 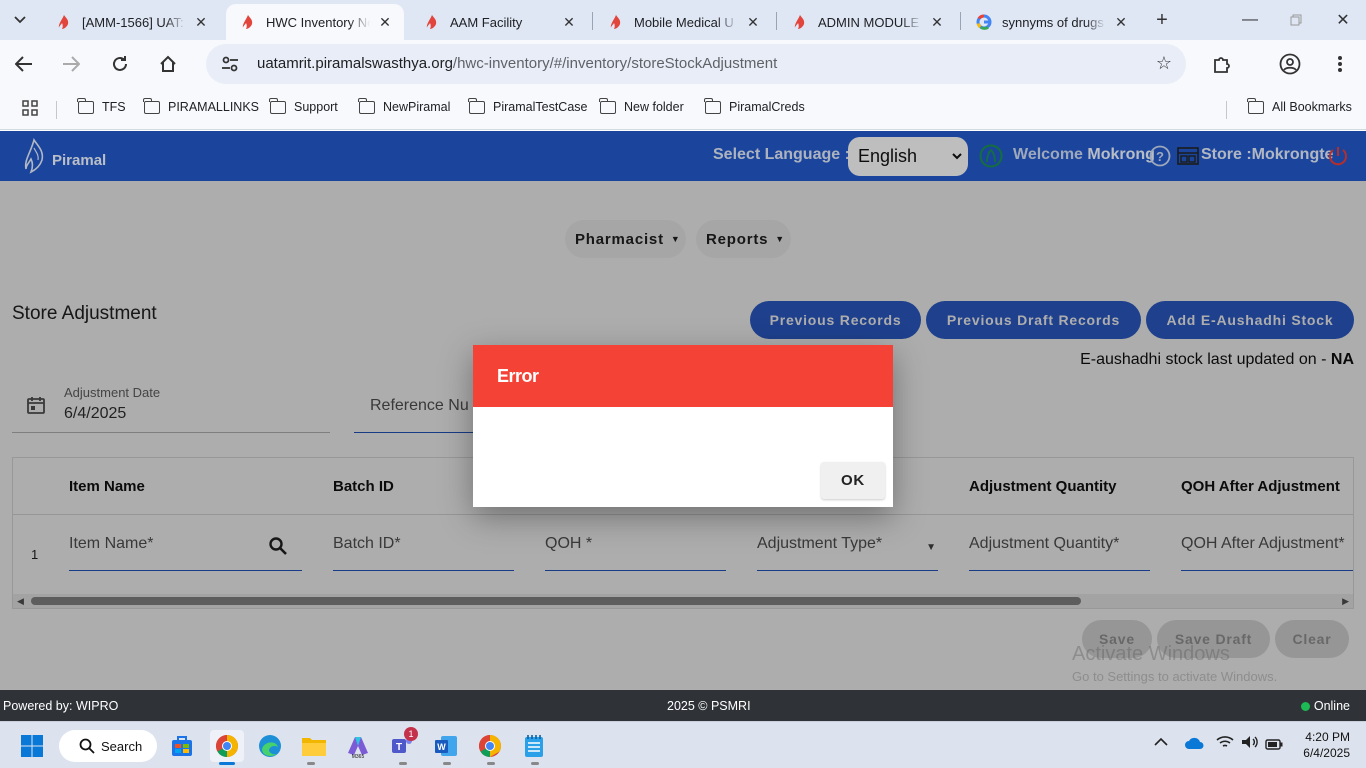 What do you see at coordinates (1290, 64) in the screenshot?
I see `profile-avatar-icon` at bounding box center [1290, 64].